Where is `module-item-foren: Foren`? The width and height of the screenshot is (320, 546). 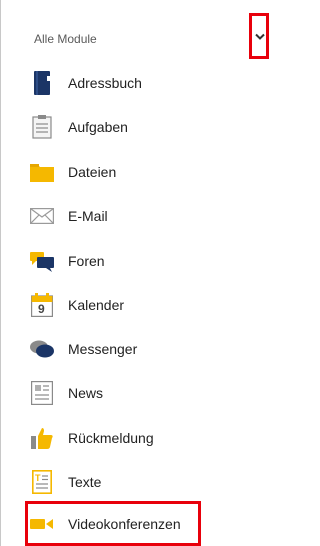 module-item-foren: Foren is located at coordinates (145, 261).